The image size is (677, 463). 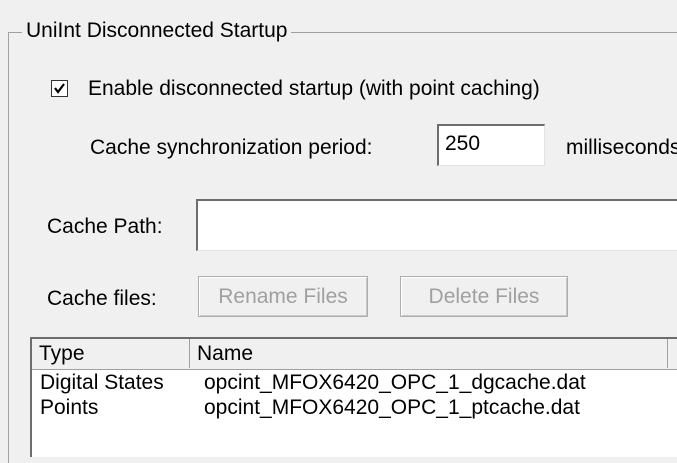 I want to click on rename-files-button: Rename Files, so click(x=283, y=296).